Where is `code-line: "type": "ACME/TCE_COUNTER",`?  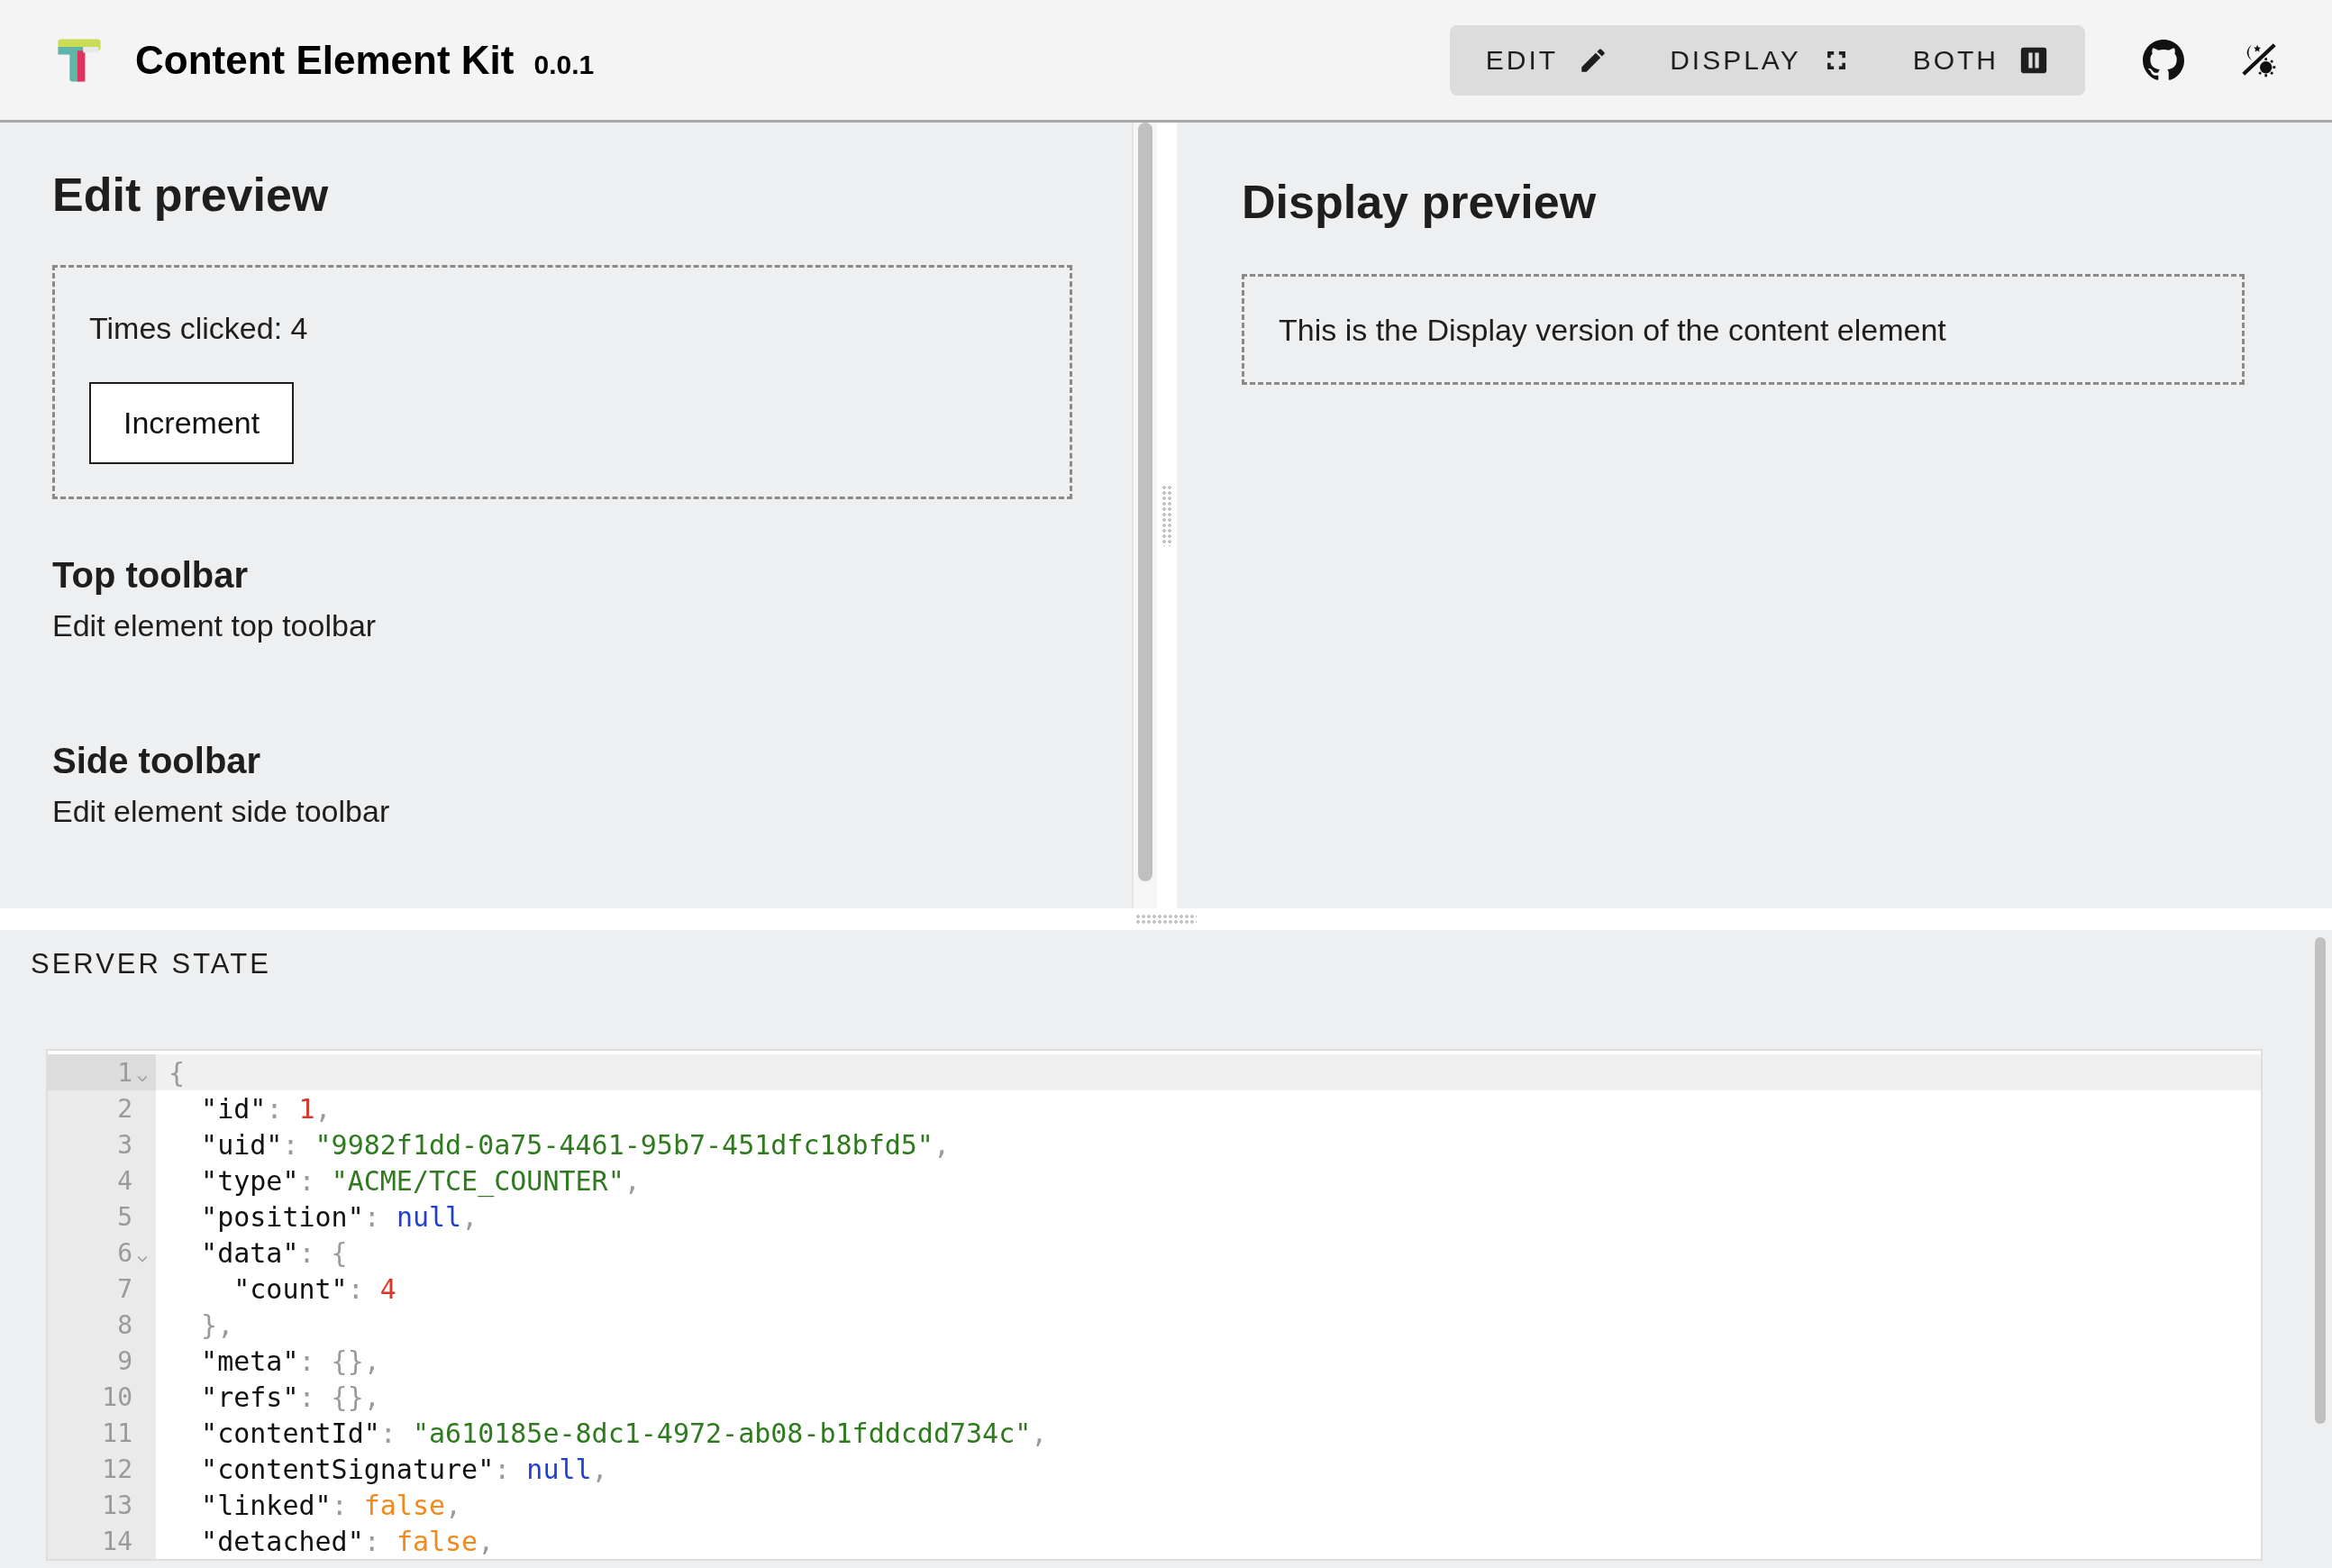 code-line: "type": "ACME/TCE_COUNTER", is located at coordinates (420, 1180).